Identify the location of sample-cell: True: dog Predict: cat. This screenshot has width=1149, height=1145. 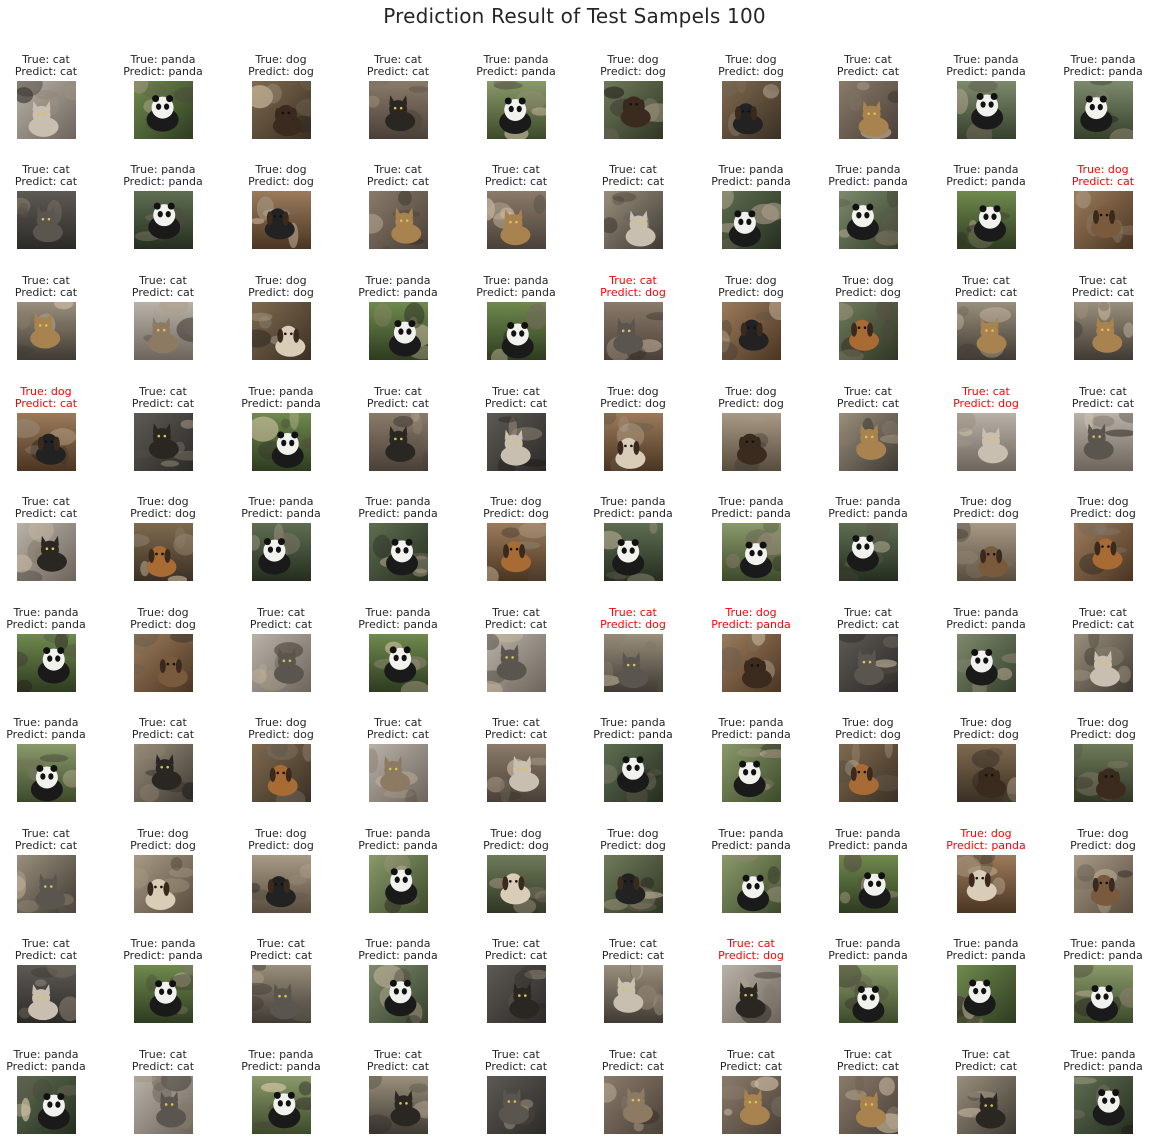
(1098, 212).